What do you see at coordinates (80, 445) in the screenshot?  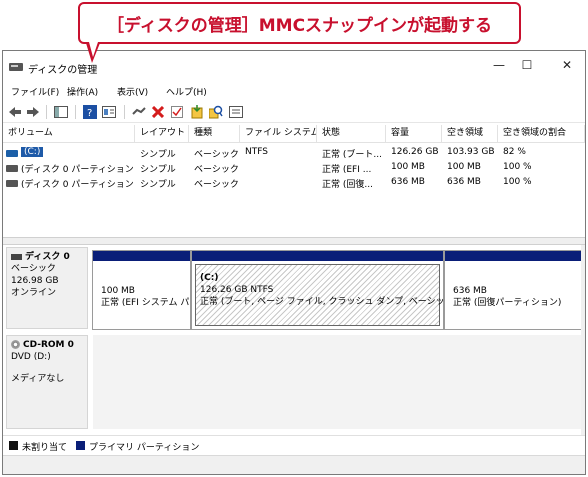 I see `legend-swatch-primary` at bounding box center [80, 445].